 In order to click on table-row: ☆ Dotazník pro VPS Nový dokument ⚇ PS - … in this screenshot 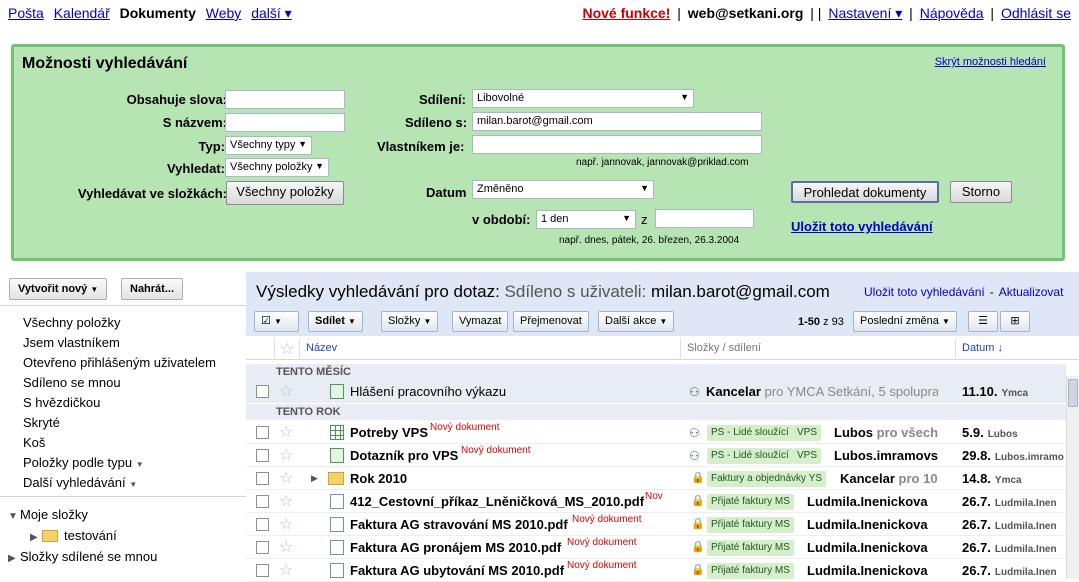, I will do `click(656, 455)`.